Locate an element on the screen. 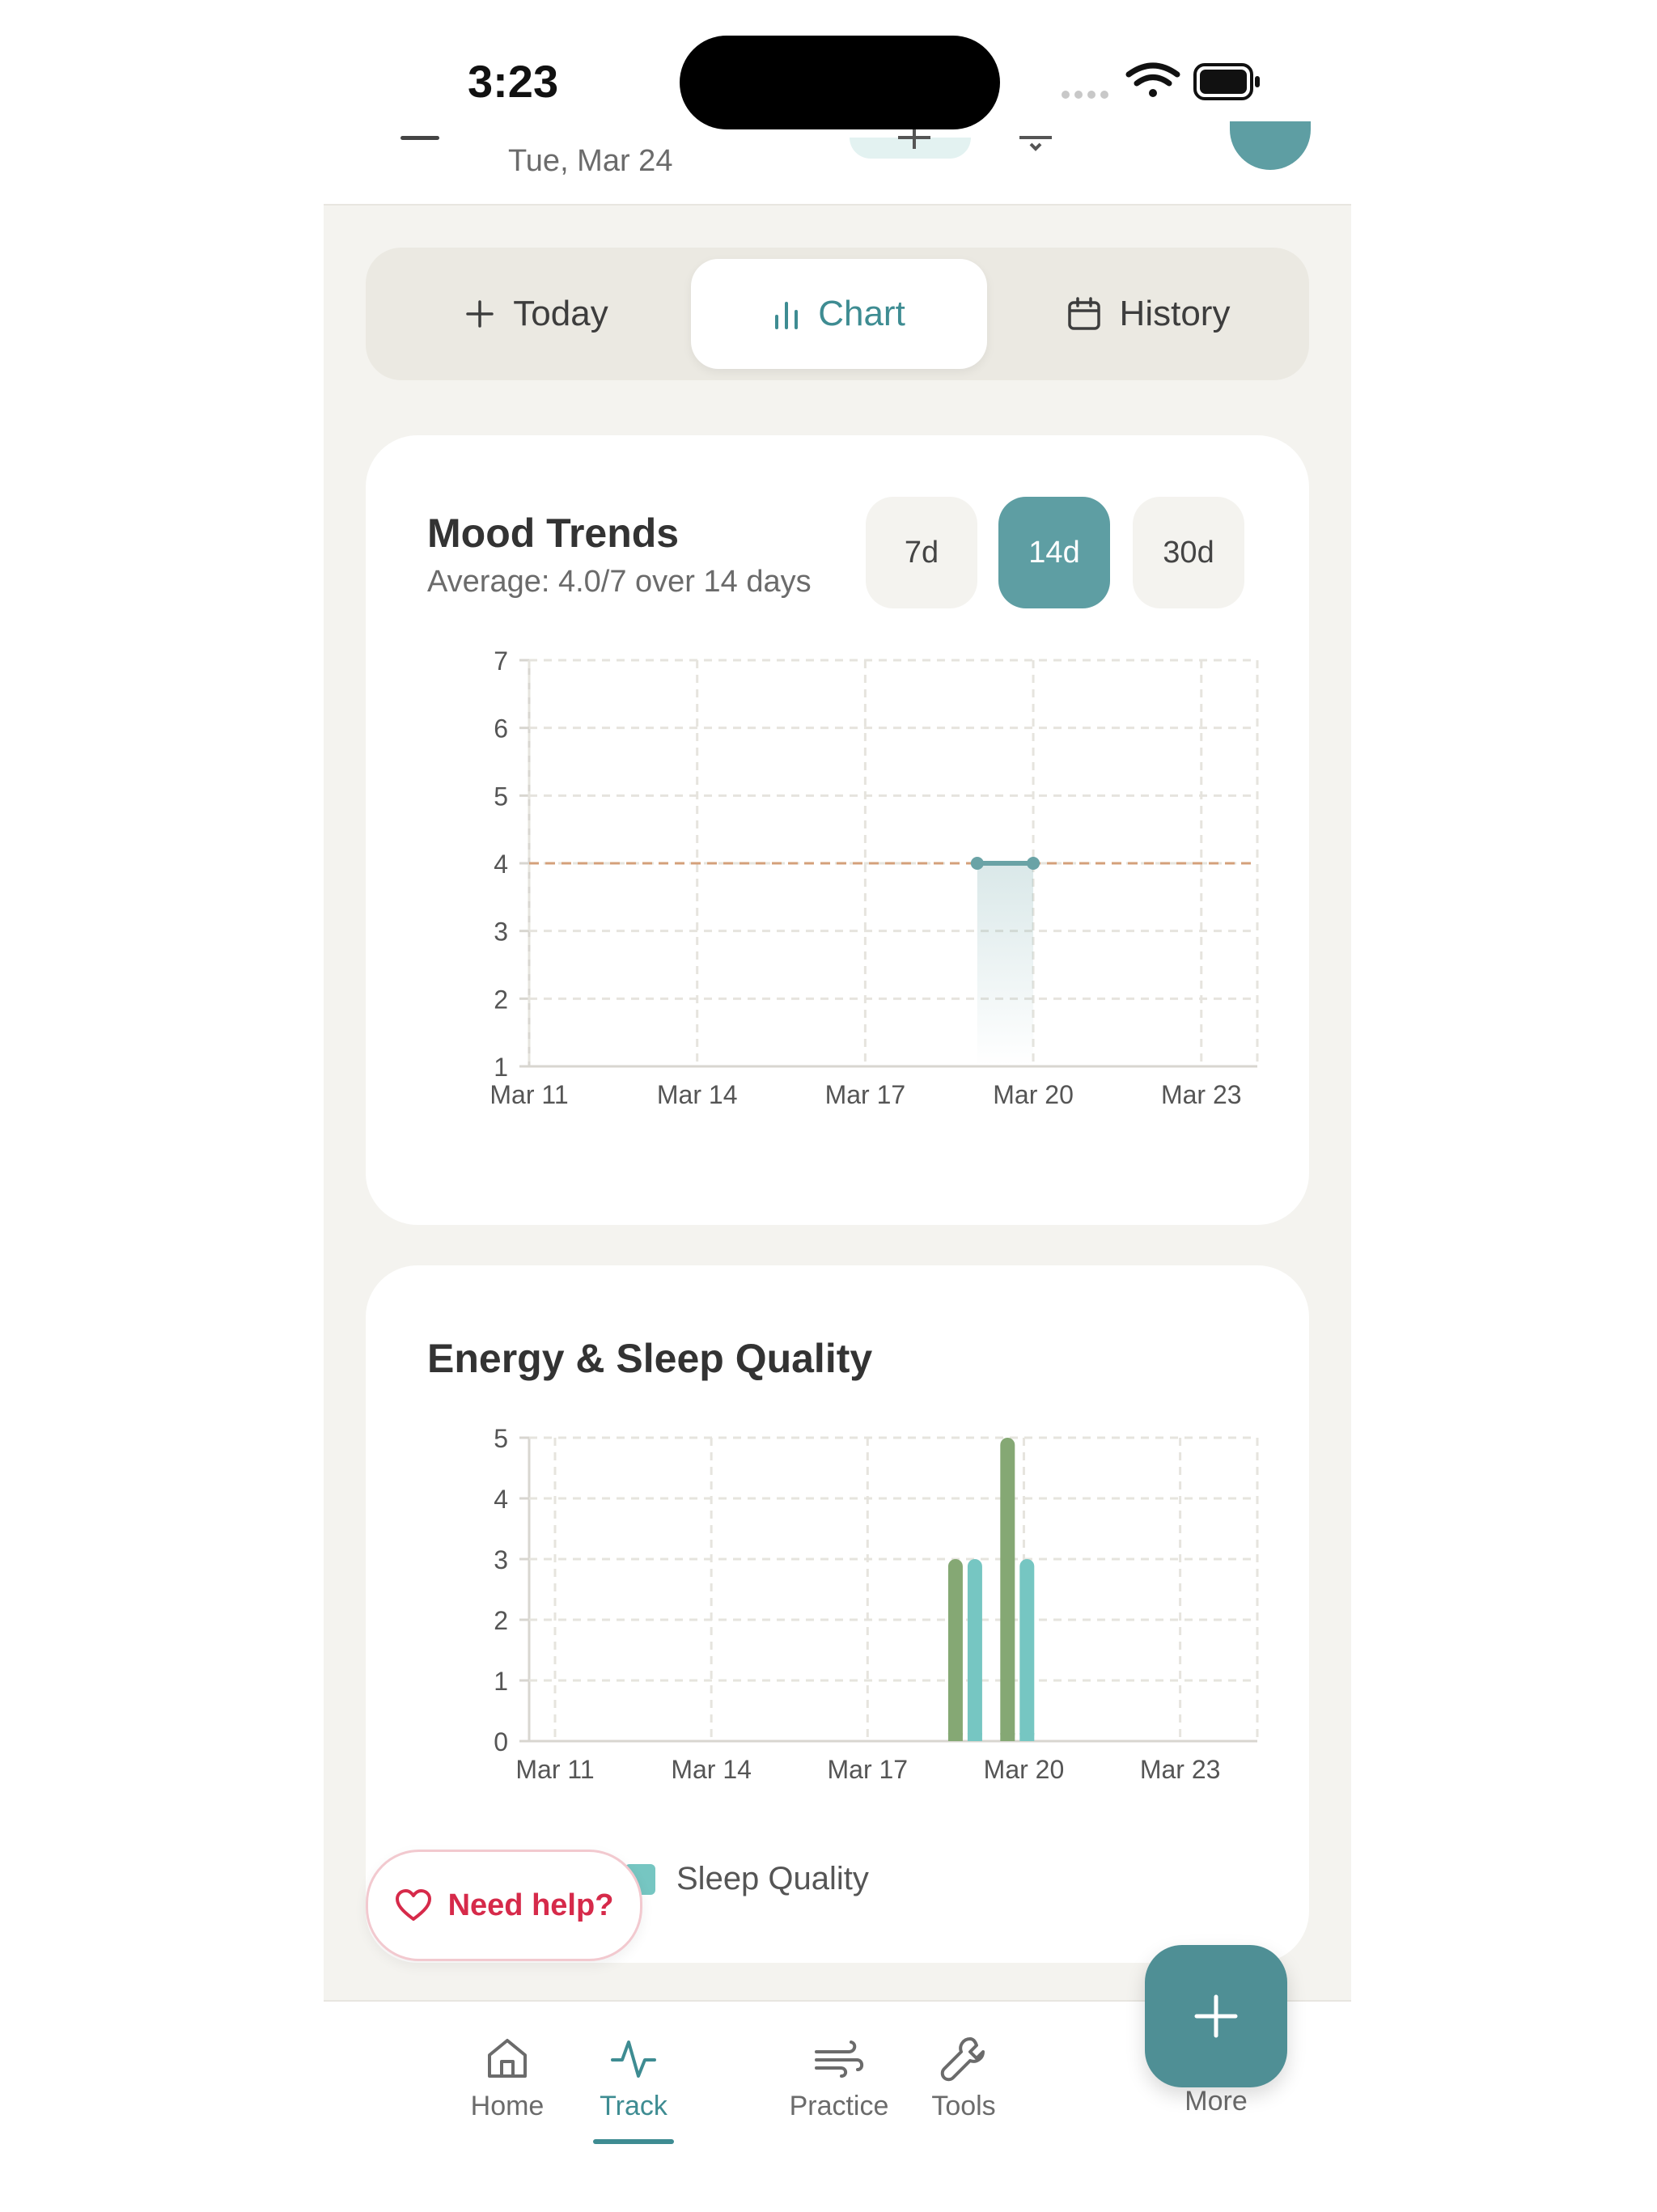  tab-today: Today is located at coordinates (536, 314).